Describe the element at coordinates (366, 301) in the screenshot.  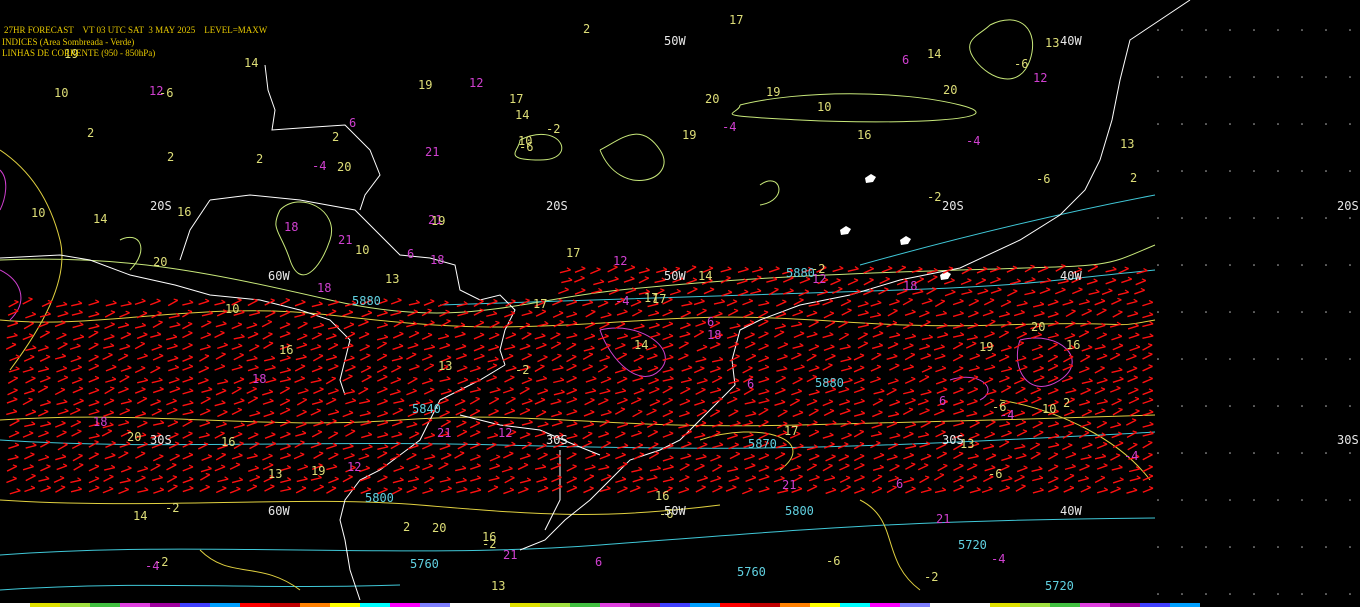
I see `height-contour-label: 5880` at that location.